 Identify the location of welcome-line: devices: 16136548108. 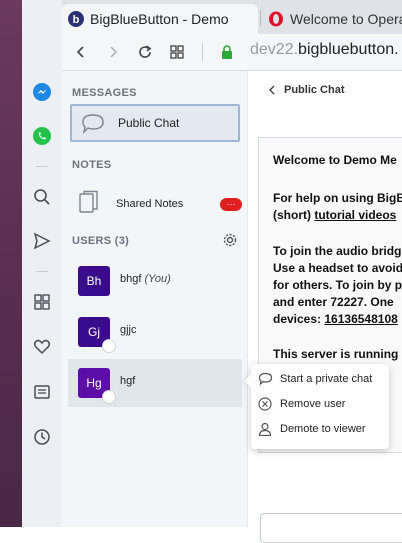
(335, 319).